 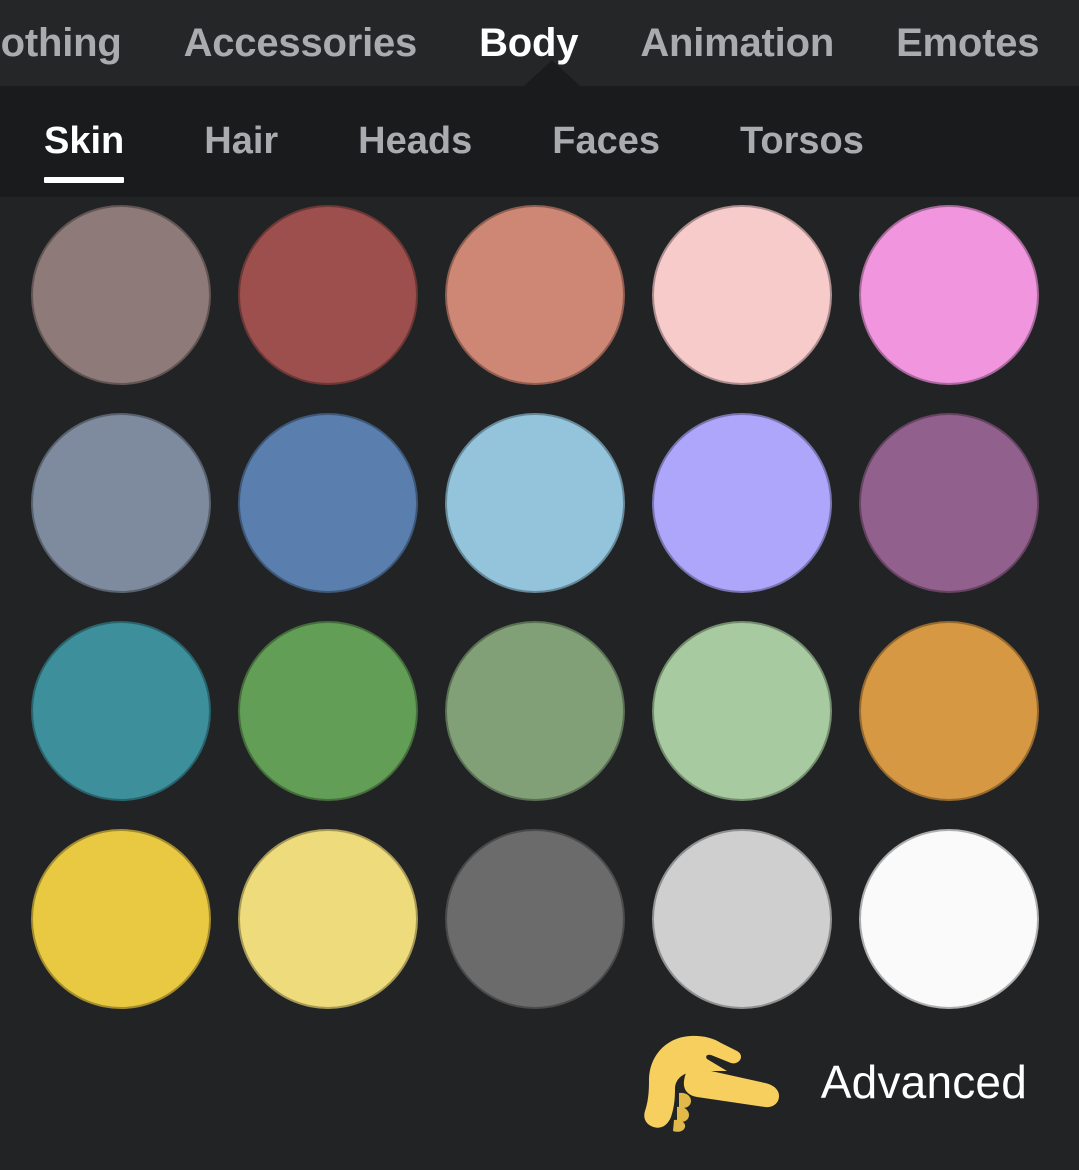 I want to click on advanced-button: Advanced, so click(x=924, y=1082).